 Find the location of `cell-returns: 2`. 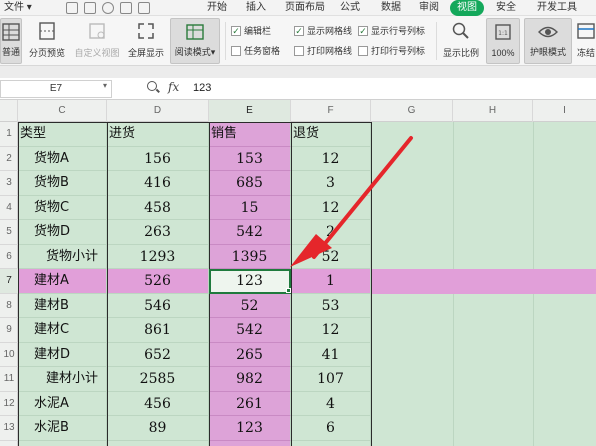

cell-returns: 2 is located at coordinates (331, 232).